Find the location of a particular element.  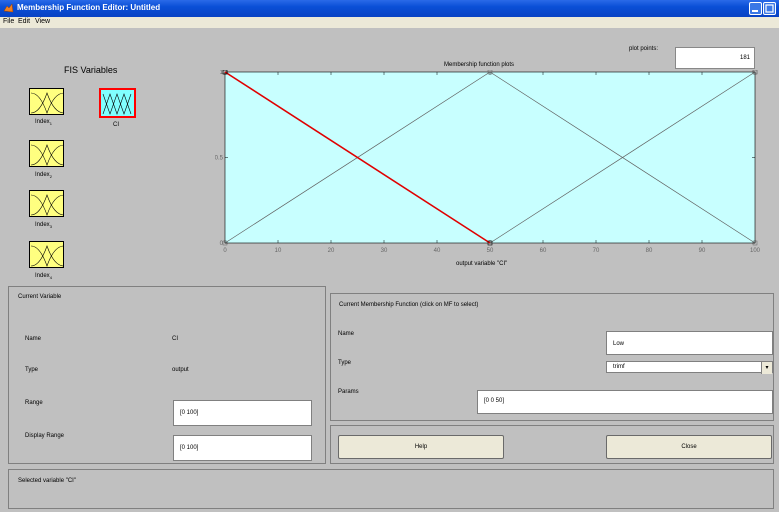

display-range-label: Display Range is located at coordinates (45, 436).